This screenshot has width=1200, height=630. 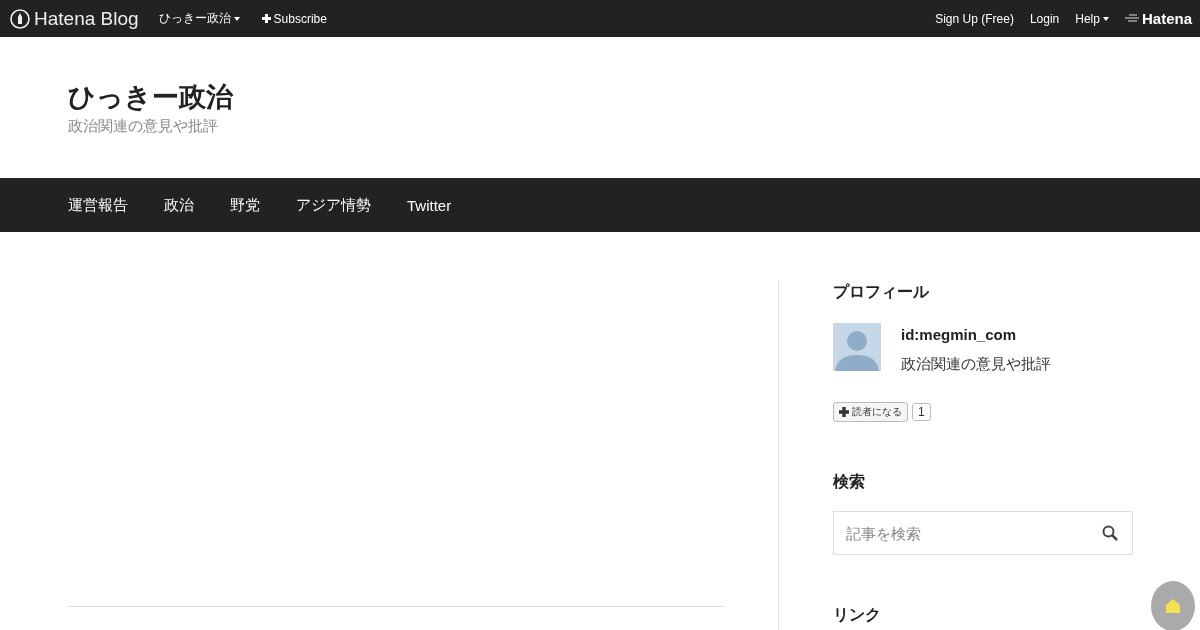 I want to click on subscriber-count: 1, so click(x=921, y=412).